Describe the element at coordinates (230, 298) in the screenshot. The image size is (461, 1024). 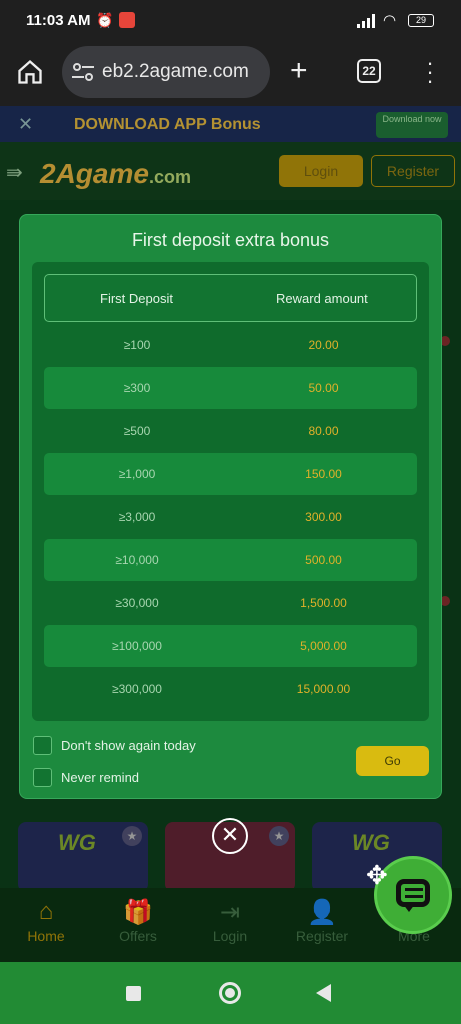
I see `table-header: First Deposit Reward amount` at that location.